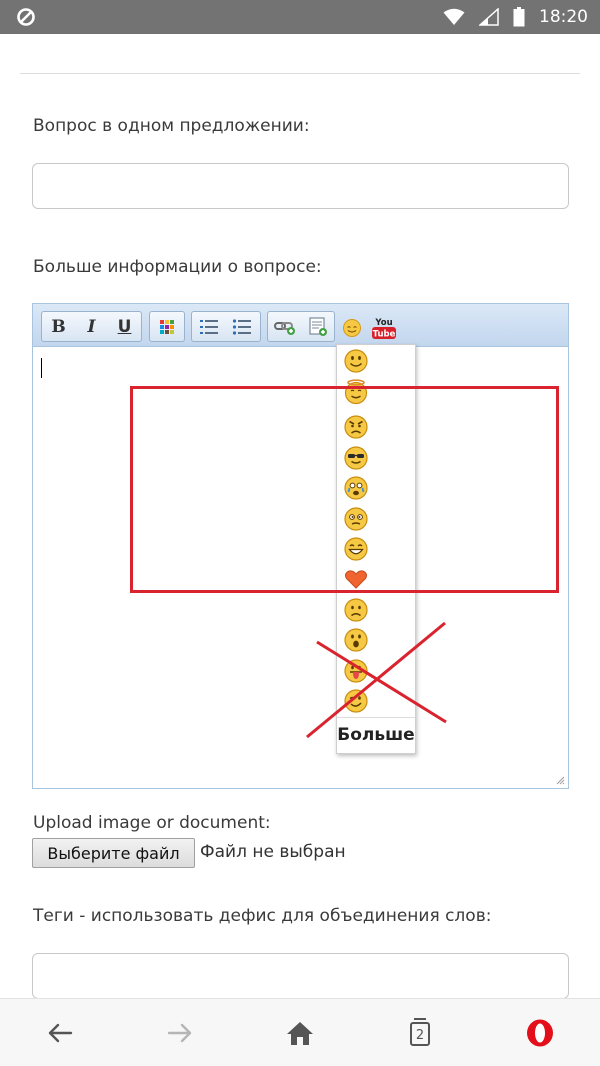 The image size is (600, 1066). I want to click on wifi-icon, so click(454, 16).